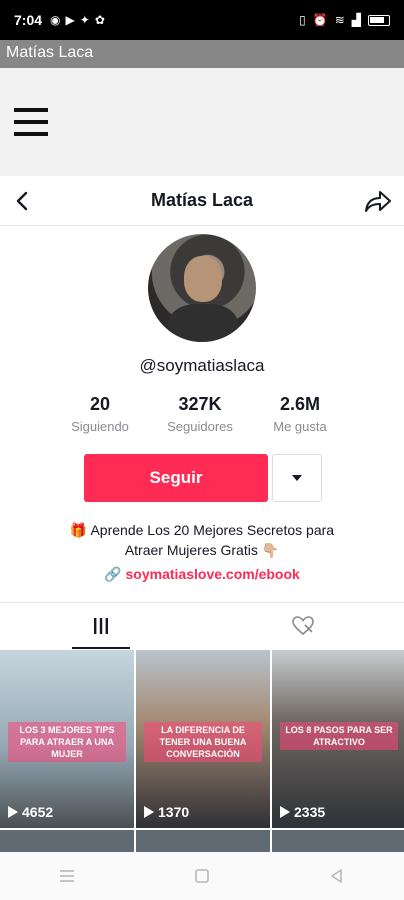 This screenshot has width=404, height=900. Describe the element at coordinates (174, 812) in the screenshot. I see `view-count: 1370` at that location.